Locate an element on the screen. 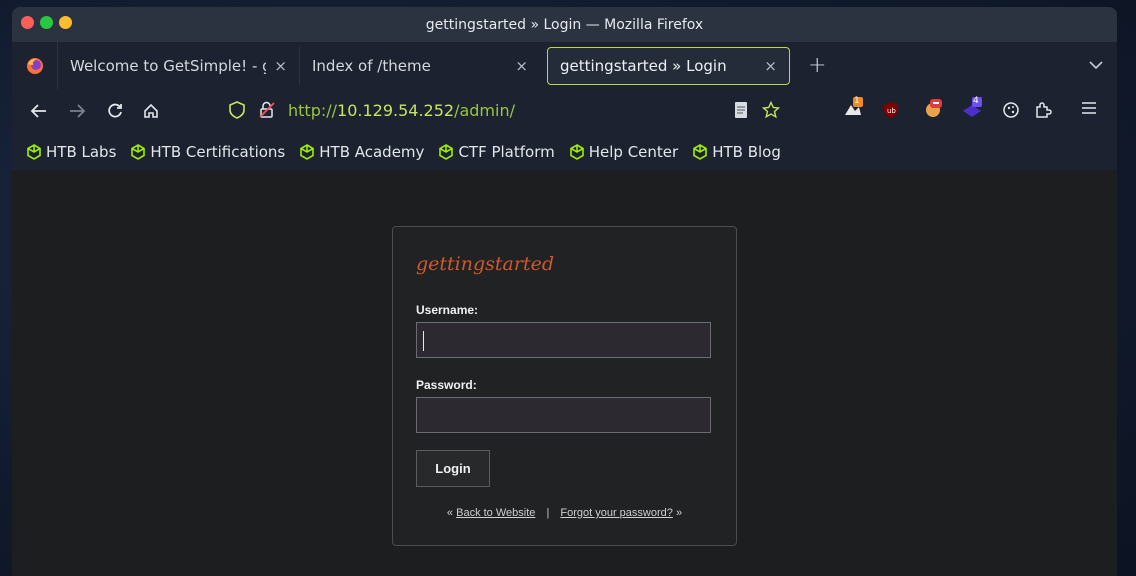 The height and width of the screenshot is (576, 1136). links-suffix: » is located at coordinates (679, 513).